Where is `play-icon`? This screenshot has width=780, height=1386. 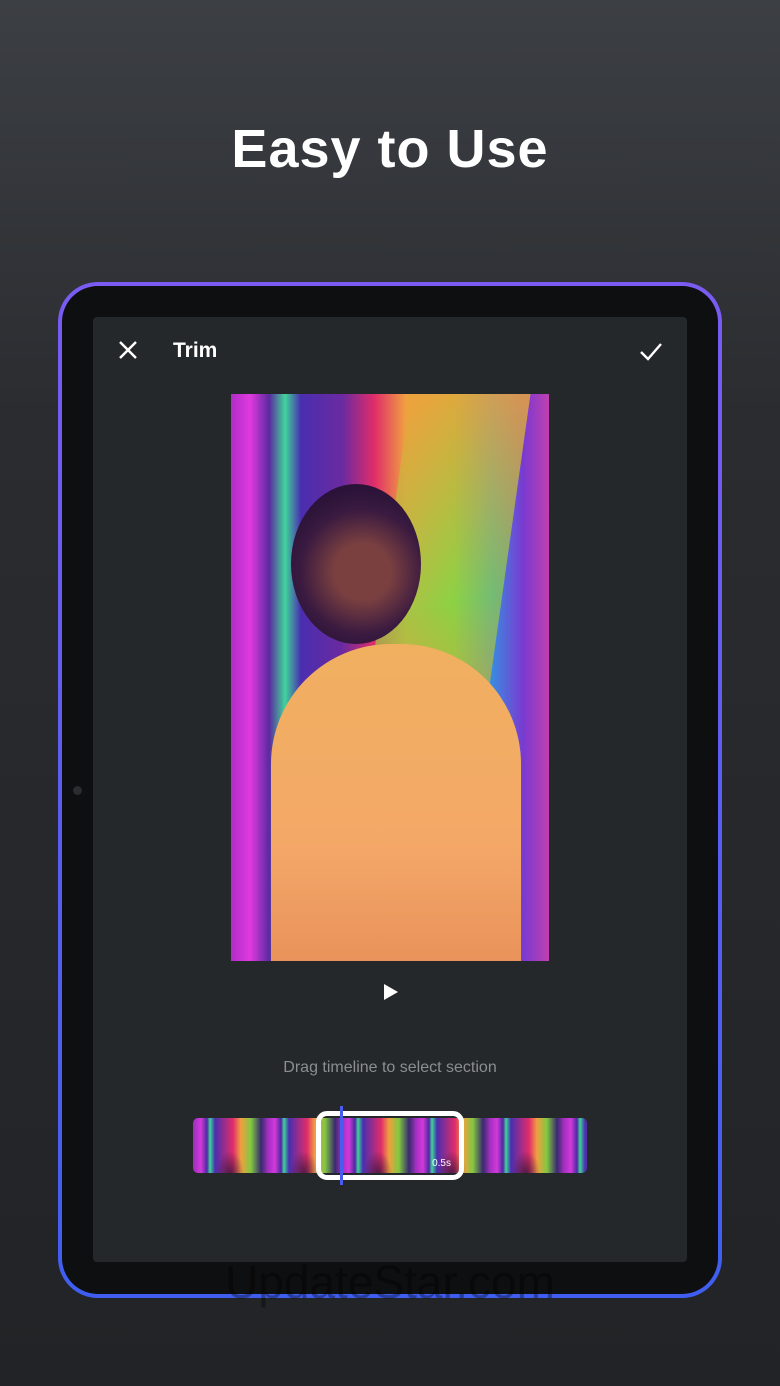
play-icon is located at coordinates (391, 992).